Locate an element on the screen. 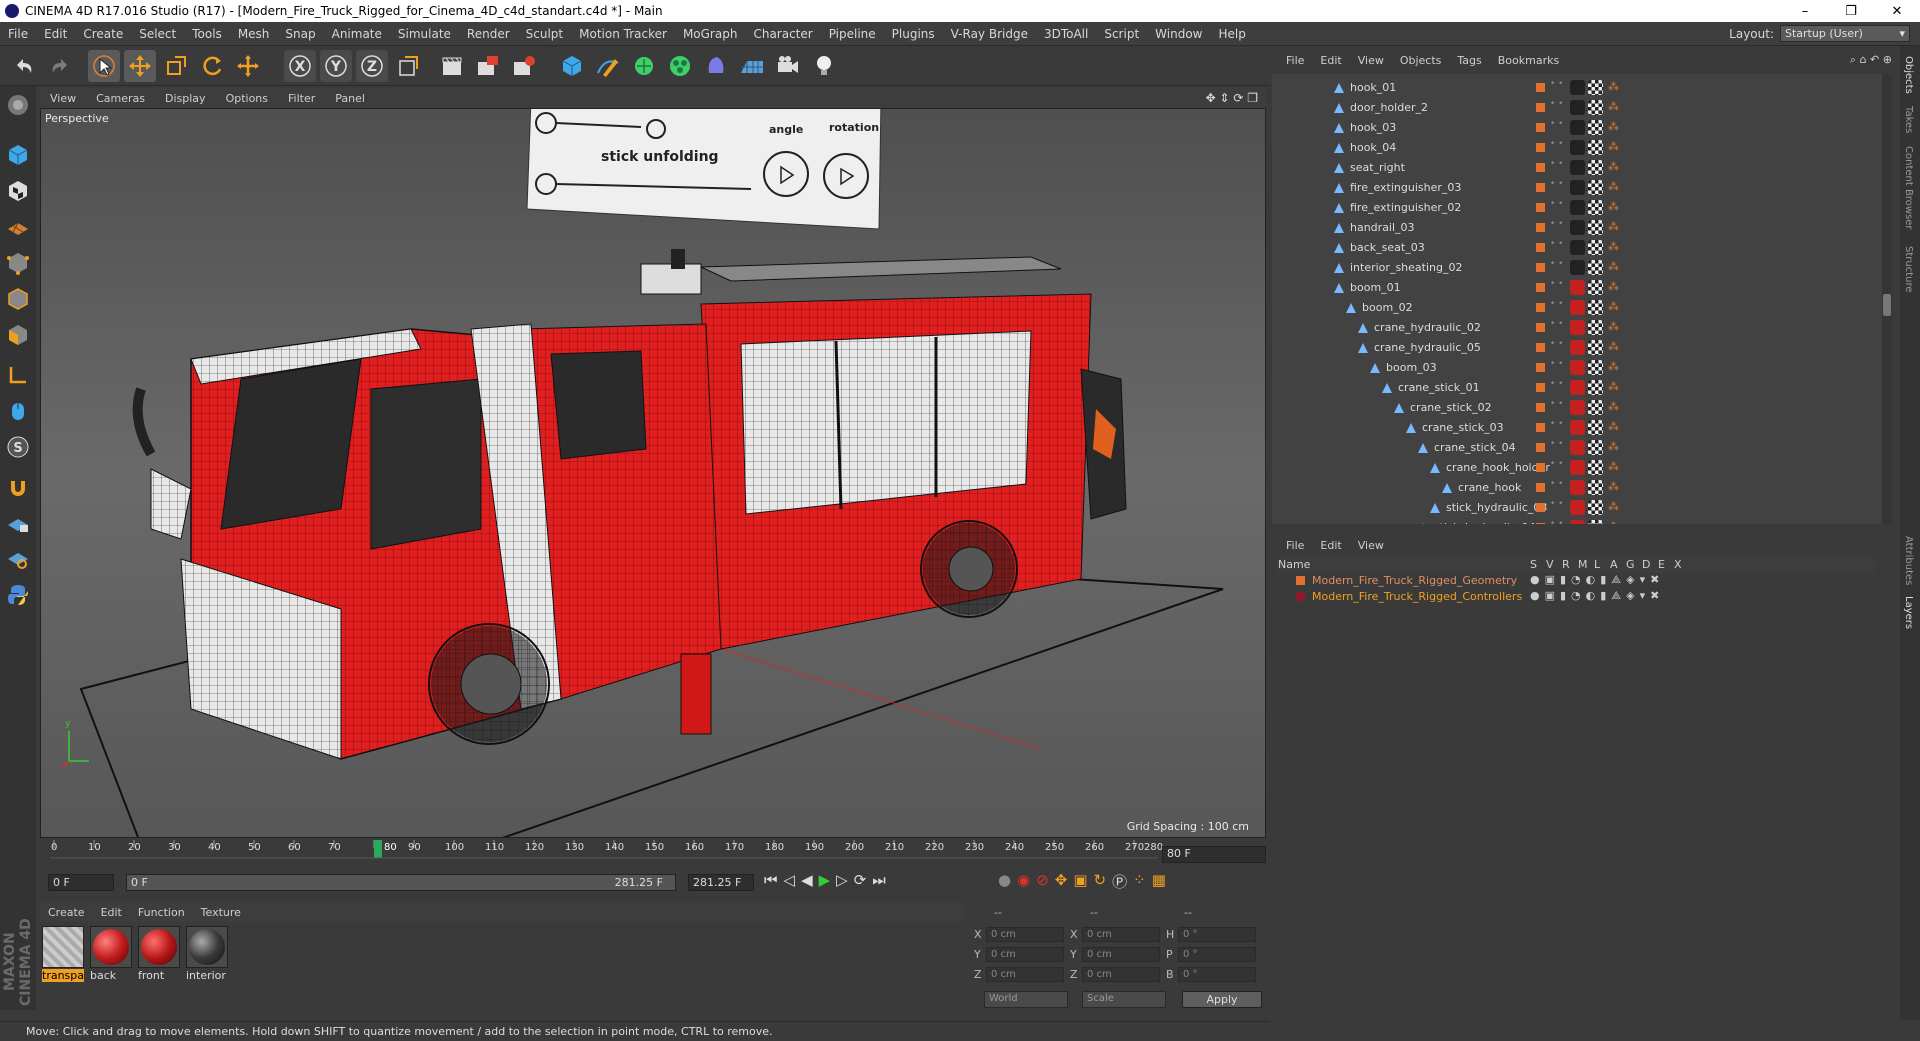 This screenshot has width=1920, height=1041. object-row: hook_03 • • ⁂ is located at coordinates (1578, 128).